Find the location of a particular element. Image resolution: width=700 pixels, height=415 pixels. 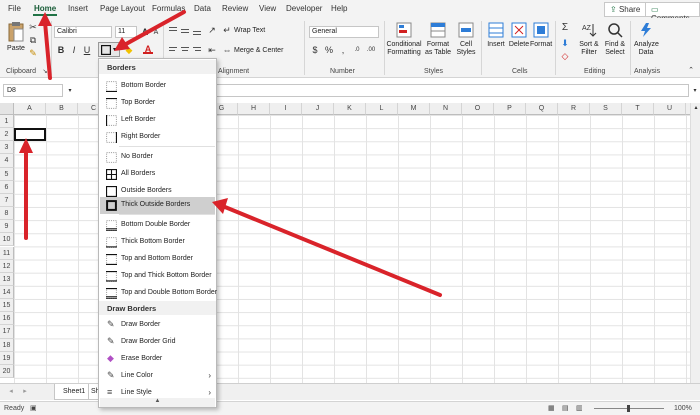

row-header-19: 19 is located at coordinates (7, 358).